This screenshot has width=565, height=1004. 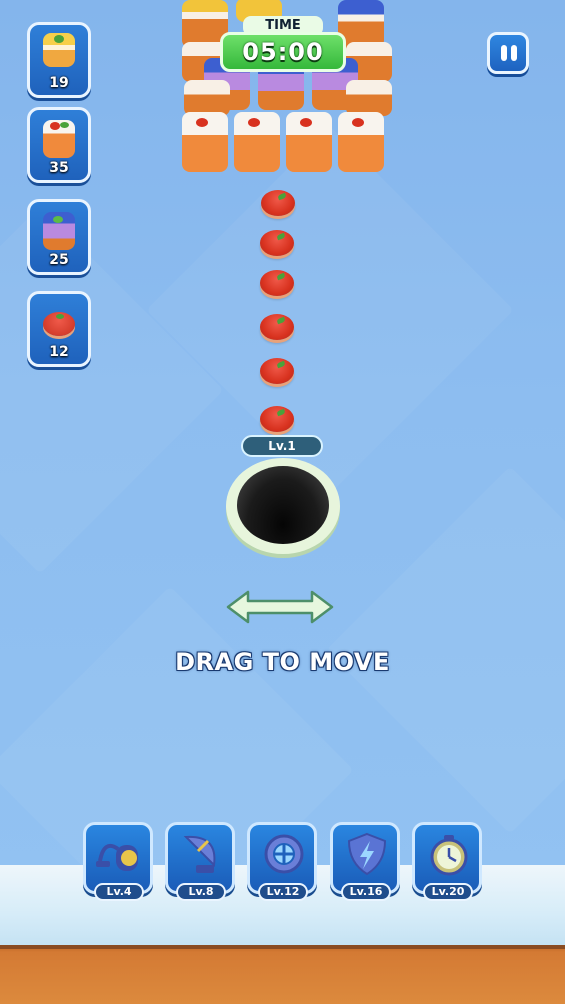 I want to click on booster-stopwatch: Lv.20, so click(x=447, y=861).